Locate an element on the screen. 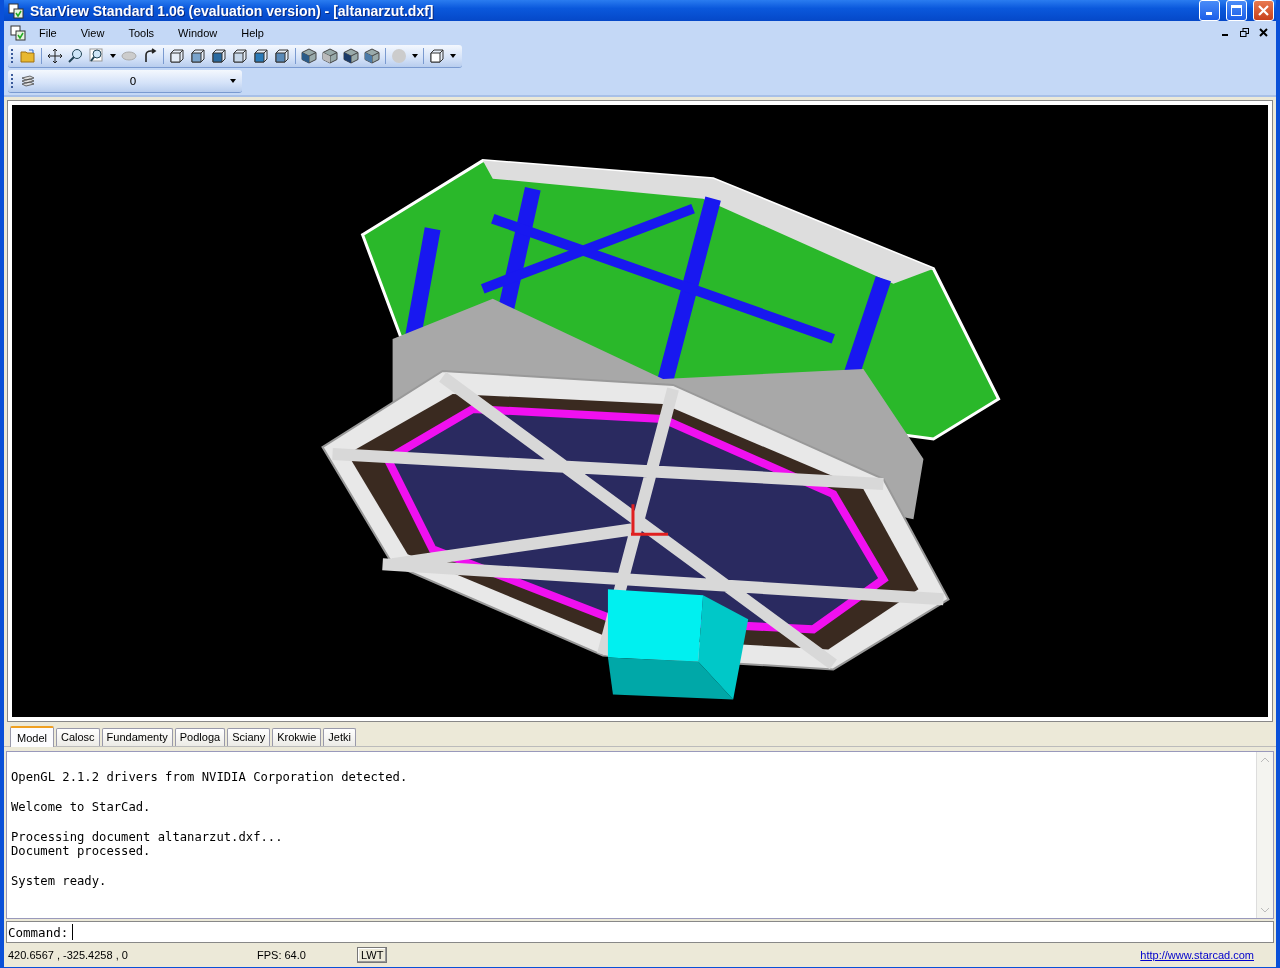 Image resolution: width=1280 pixels, height=968 pixels. restore-icon is located at coordinates (1244, 32).